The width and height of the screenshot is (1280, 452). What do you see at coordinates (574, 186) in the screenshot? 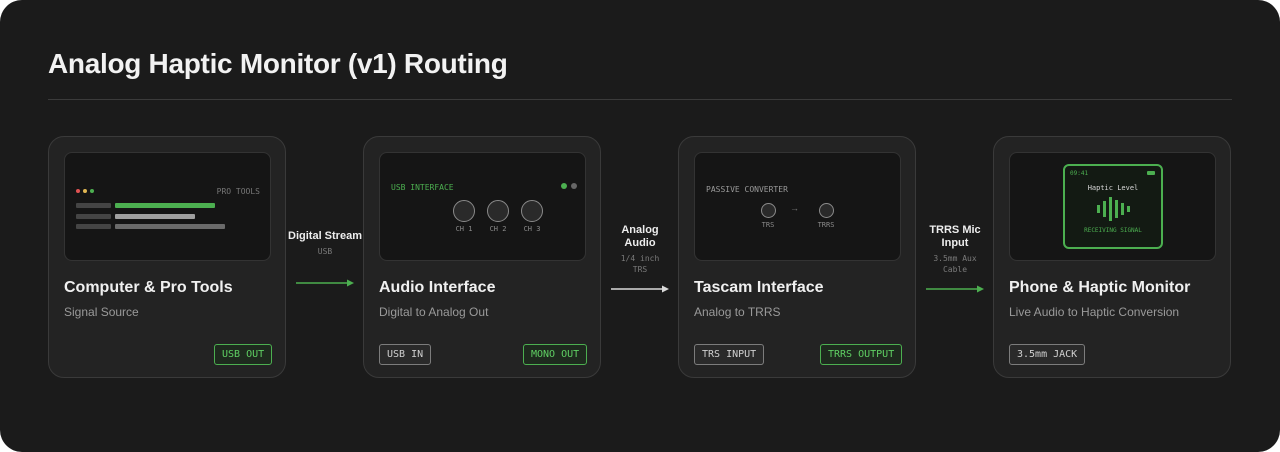
I see `status-led-gray` at bounding box center [574, 186].